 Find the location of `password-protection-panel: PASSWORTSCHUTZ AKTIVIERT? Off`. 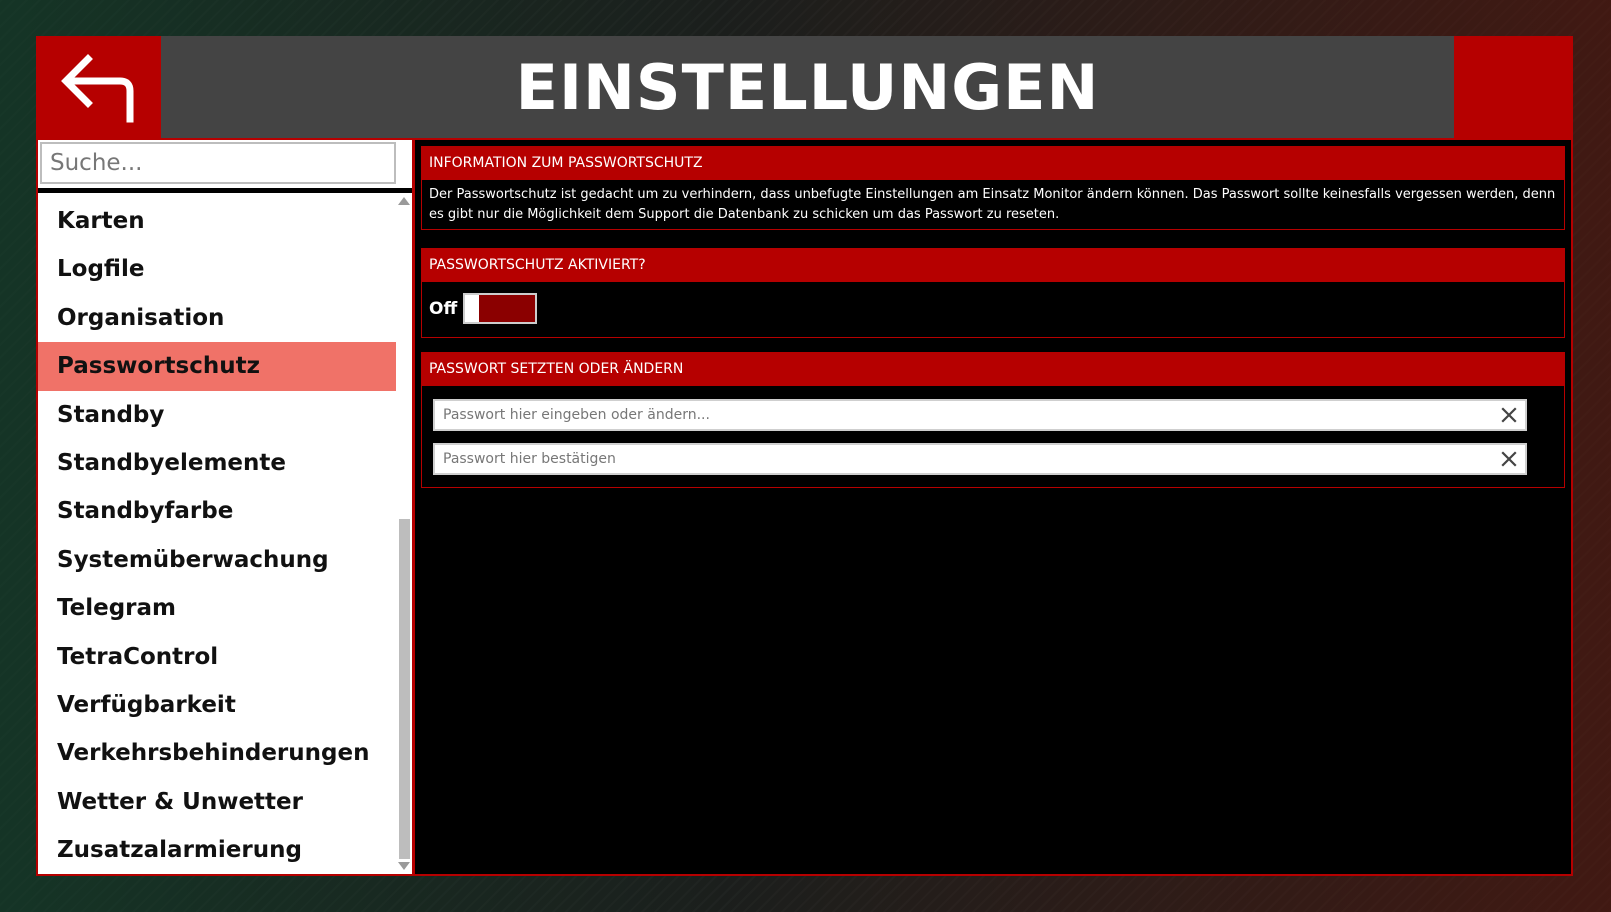

password-protection-panel: PASSWORTSCHUTZ AKTIVIERT? Off is located at coordinates (993, 293).